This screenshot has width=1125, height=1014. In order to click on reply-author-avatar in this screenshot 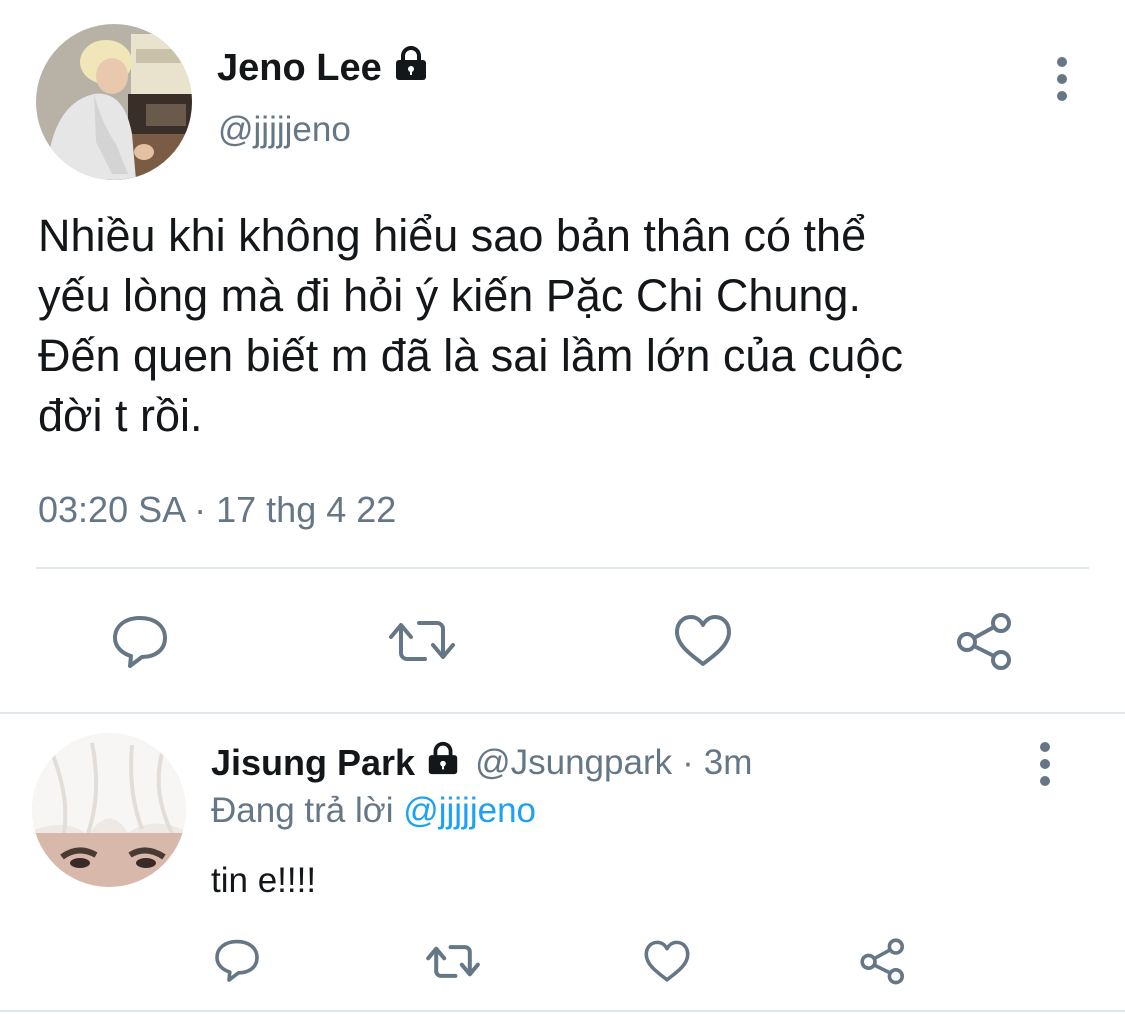, I will do `click(109, 810)`.